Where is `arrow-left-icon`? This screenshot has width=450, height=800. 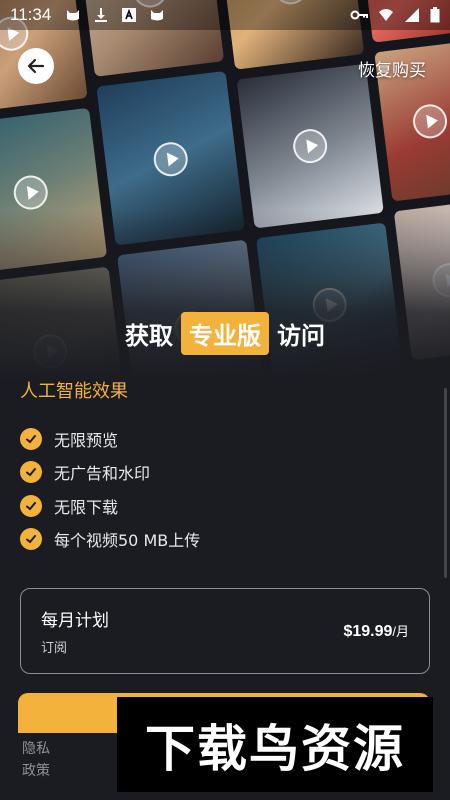 arrow-left-icon is located at coordinates (36, 66).